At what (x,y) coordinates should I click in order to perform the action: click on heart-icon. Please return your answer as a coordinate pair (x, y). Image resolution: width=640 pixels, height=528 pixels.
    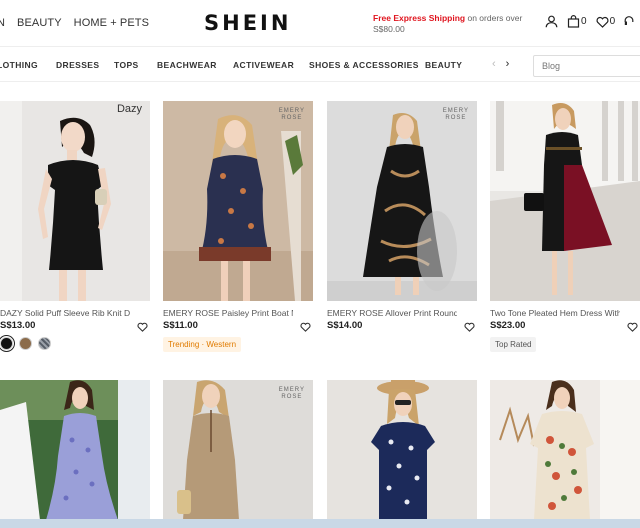
    Looking at the image, I should click on (602, 22).